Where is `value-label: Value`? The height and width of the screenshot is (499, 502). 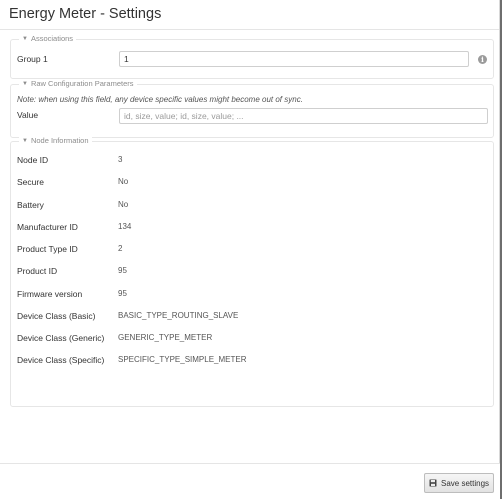 value-label: Value is located at coordinates (28, 115).